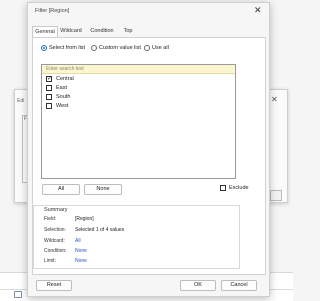 This screenshot has width=320, height=301. I want to click on exclude-label: Exclude, so click(239, 188).